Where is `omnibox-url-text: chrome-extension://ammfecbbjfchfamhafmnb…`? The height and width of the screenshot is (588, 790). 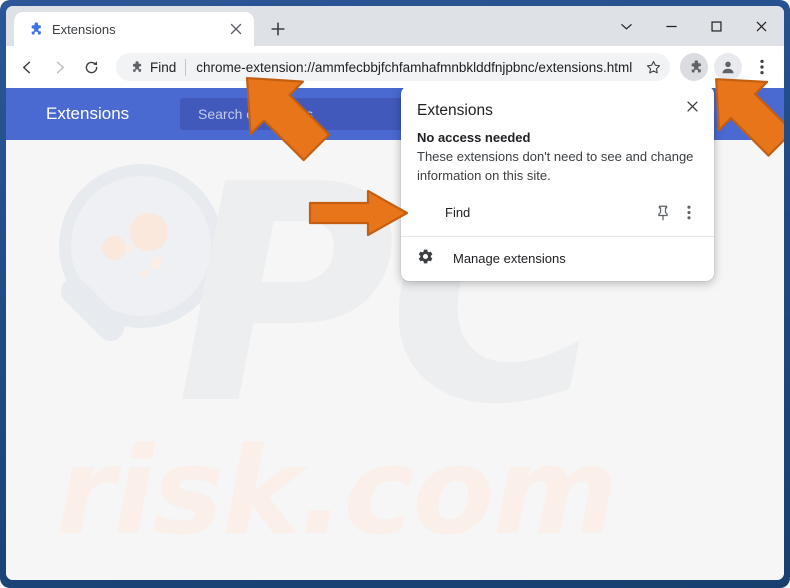 omnibox-url-text: chrome-extension://ammfecbbjfchfamhafmnb… is located at coordinates (414, 67).